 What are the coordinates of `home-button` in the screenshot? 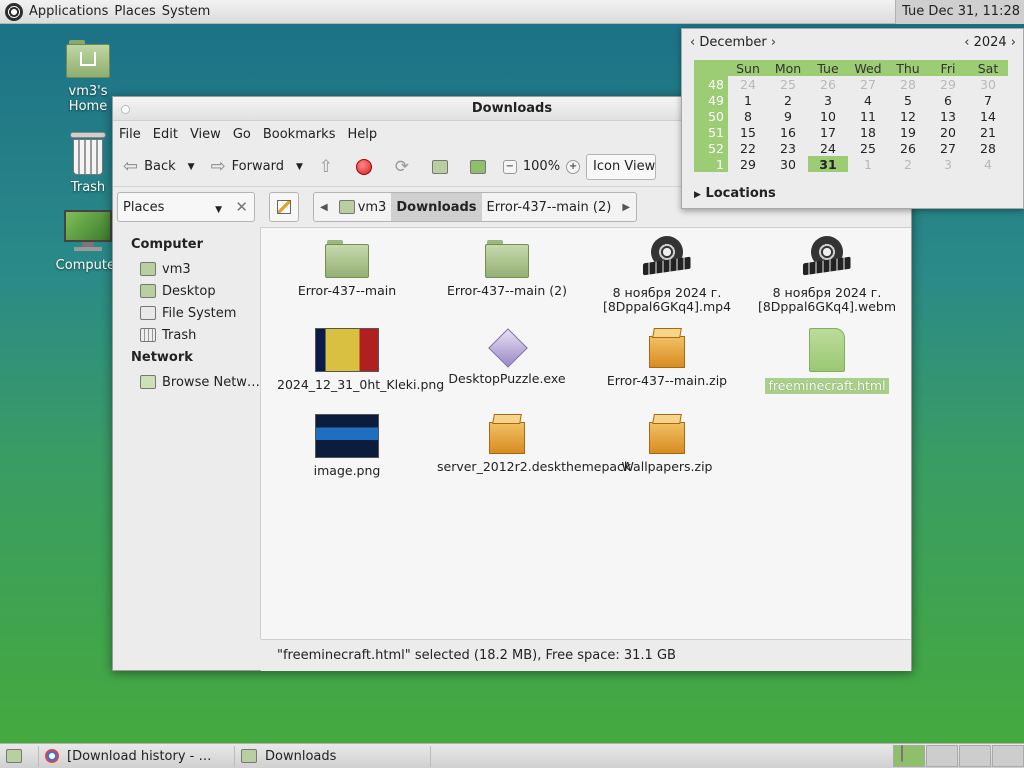 It's located at (440, 167).